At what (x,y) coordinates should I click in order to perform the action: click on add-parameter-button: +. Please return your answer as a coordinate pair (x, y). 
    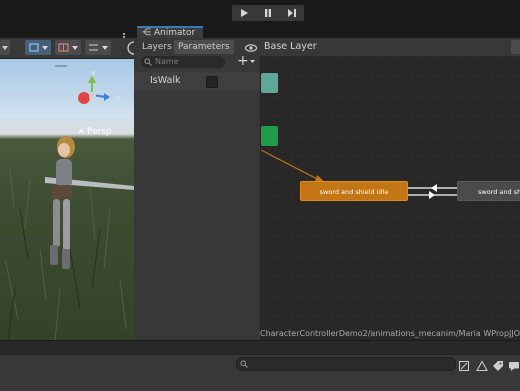
    Looking at the image, I should click on (246, 61).